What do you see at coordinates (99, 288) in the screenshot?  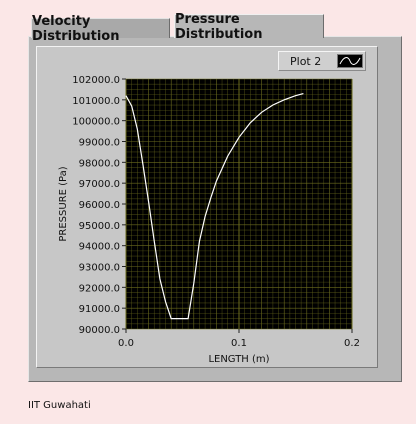 I see `y-tick-label: 92000.0` at bounding box center [99, 288].